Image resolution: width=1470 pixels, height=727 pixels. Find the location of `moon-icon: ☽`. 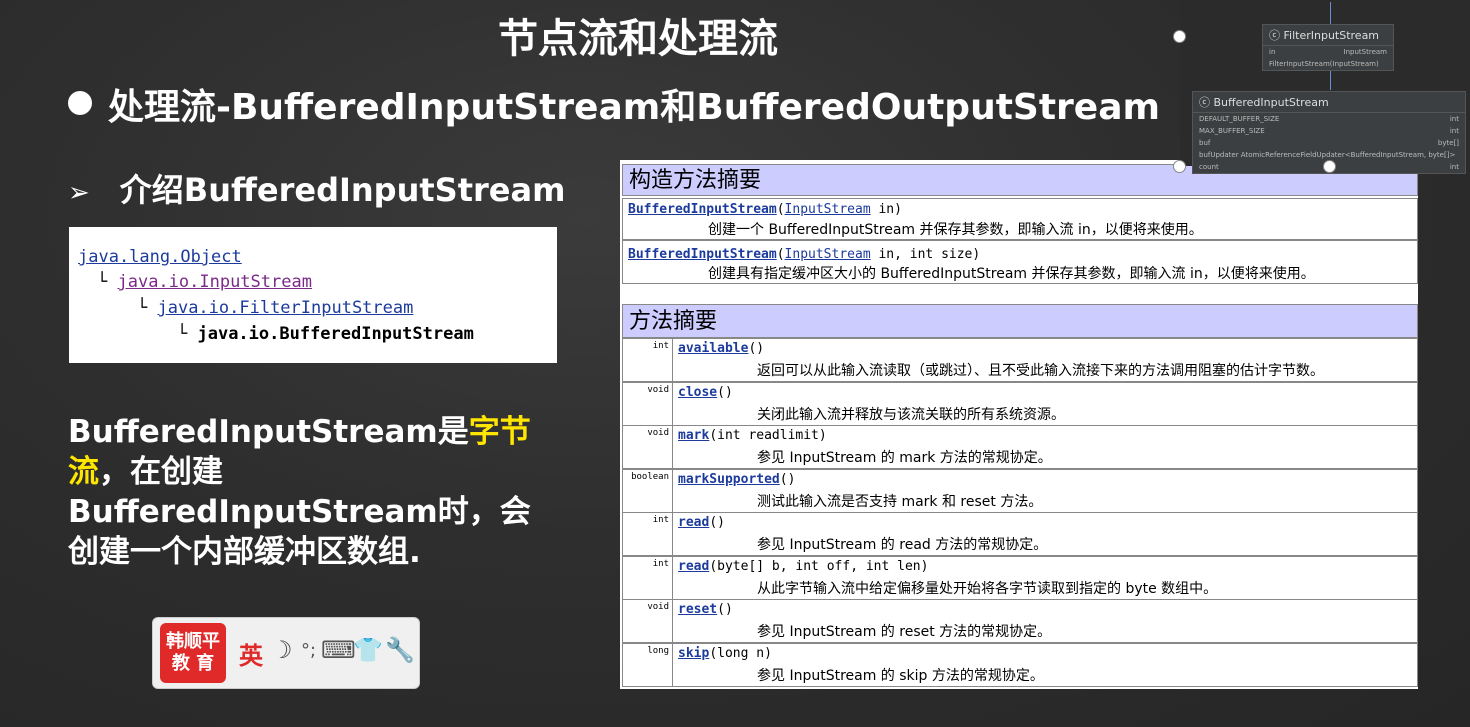

moon-icon: ☽ is located at coordinates (282, 650).